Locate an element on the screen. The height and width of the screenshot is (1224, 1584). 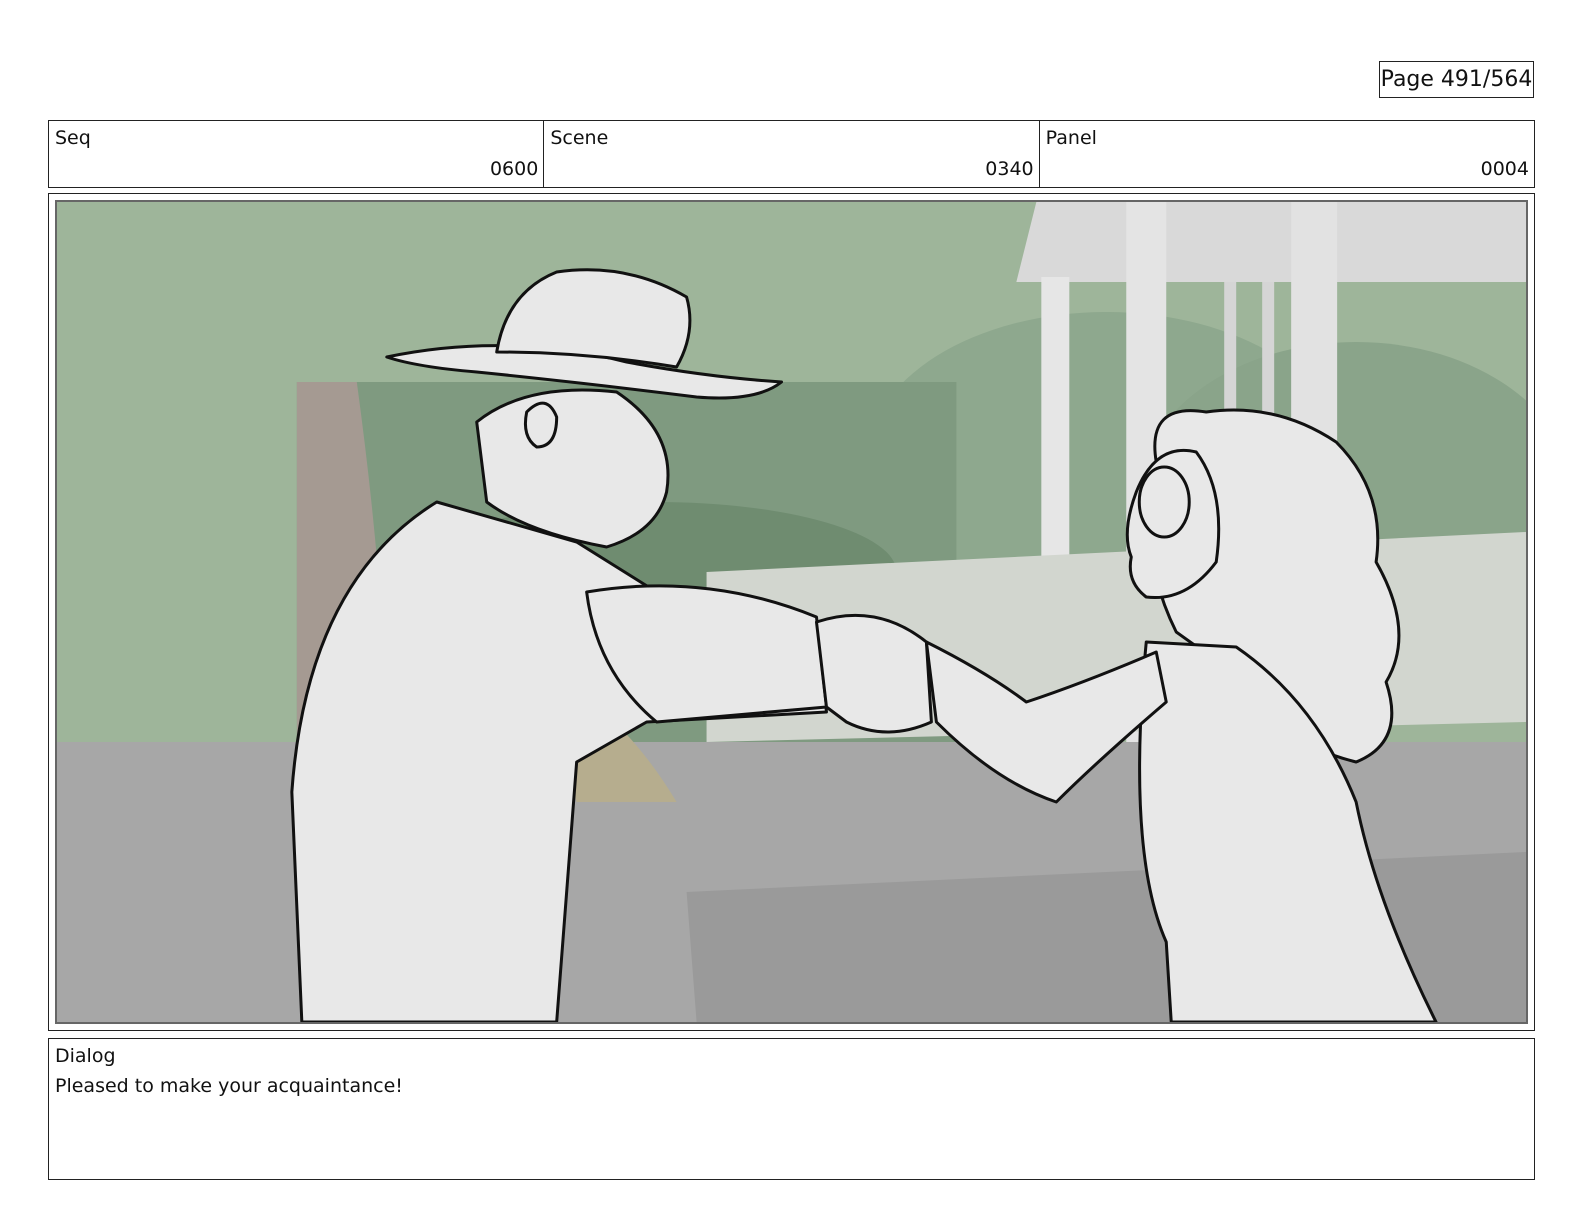
page-number: Page 491/564 is located at coordinates (1456, 79).